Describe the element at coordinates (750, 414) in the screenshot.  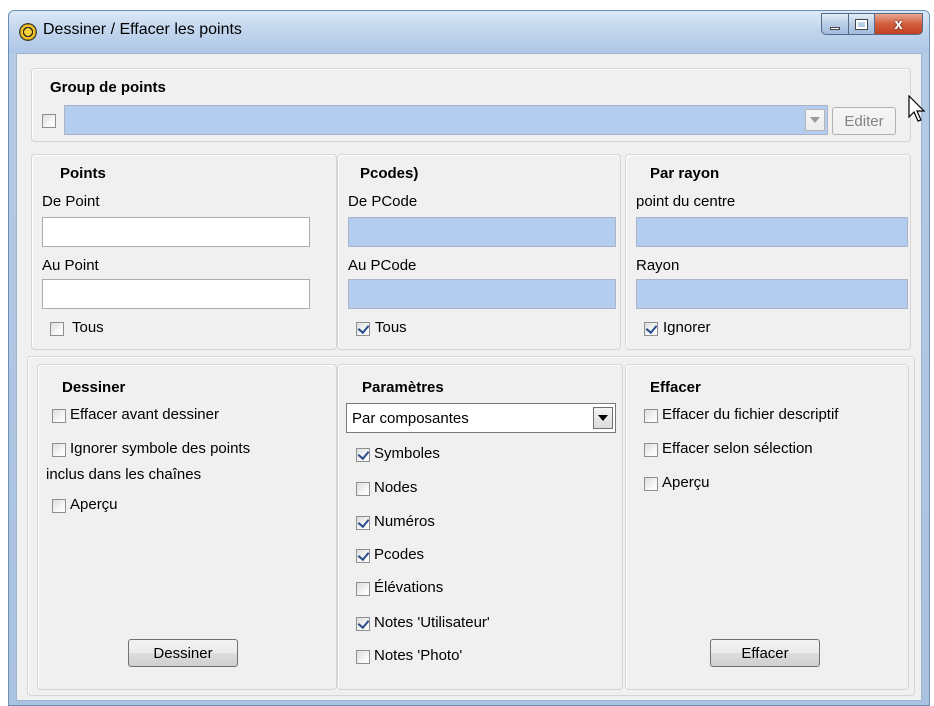
I see `erase-descfile-label: Effacer du fichier descriptif` at that location.